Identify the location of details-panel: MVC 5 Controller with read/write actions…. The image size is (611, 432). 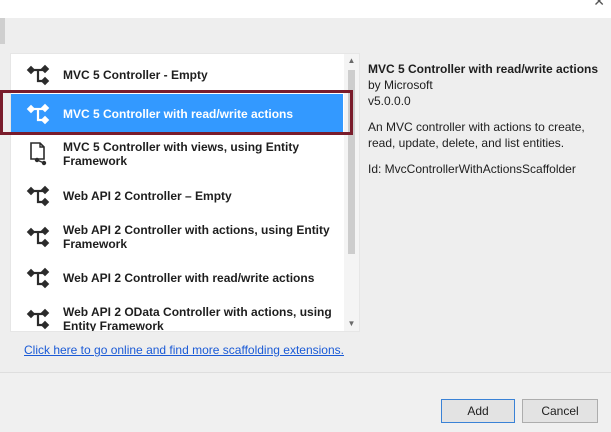
(486, 119).